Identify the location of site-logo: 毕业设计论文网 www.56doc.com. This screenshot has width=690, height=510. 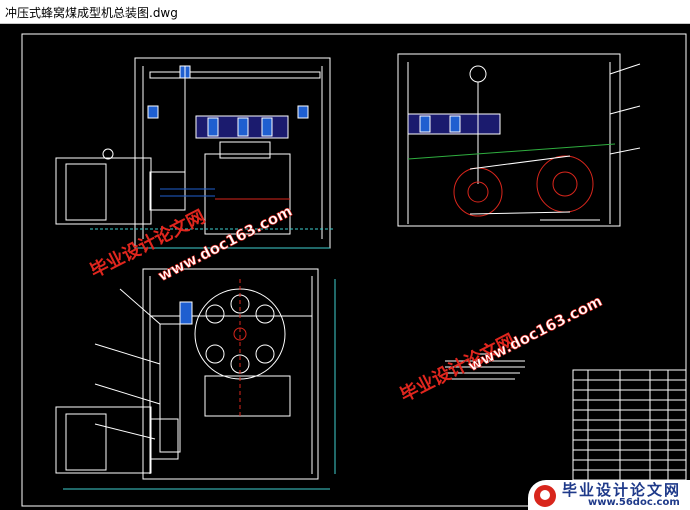
(609, 495).